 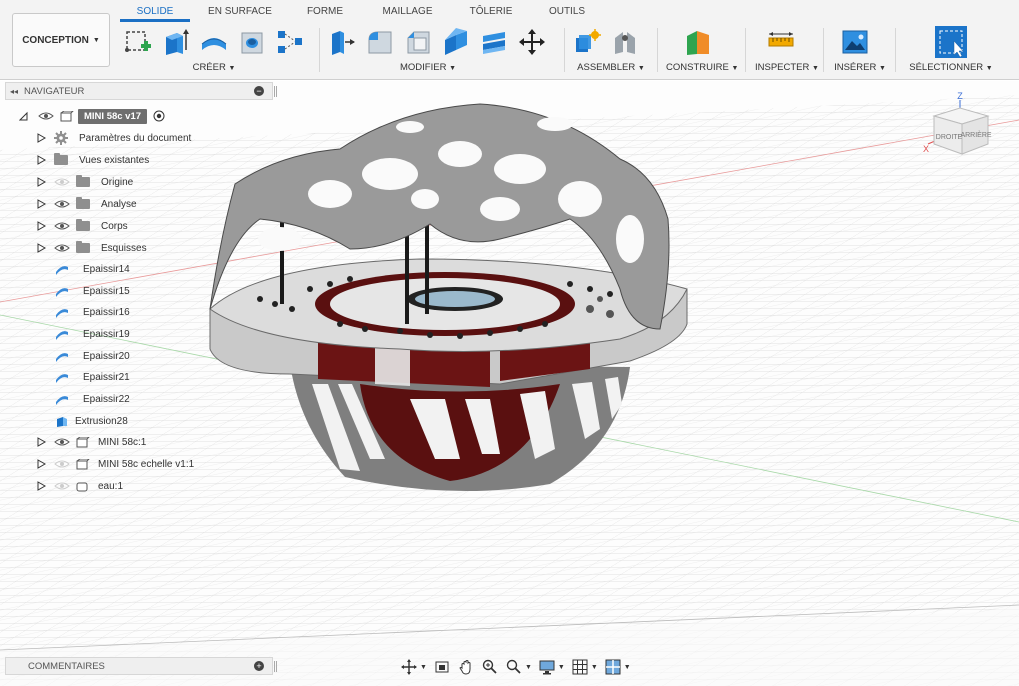 I want to click on tab-solide: SOLIDE, so click(x=155, y=11).